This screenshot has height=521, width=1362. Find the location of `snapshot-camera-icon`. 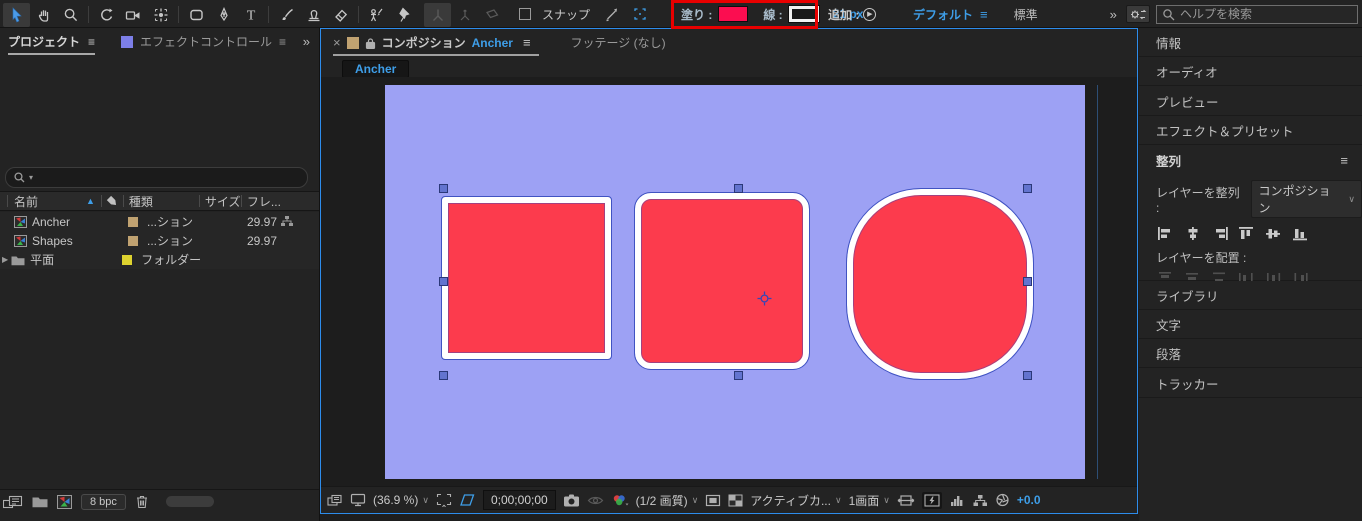

snapshot-camera-icon is located at coordinates (571, 500).